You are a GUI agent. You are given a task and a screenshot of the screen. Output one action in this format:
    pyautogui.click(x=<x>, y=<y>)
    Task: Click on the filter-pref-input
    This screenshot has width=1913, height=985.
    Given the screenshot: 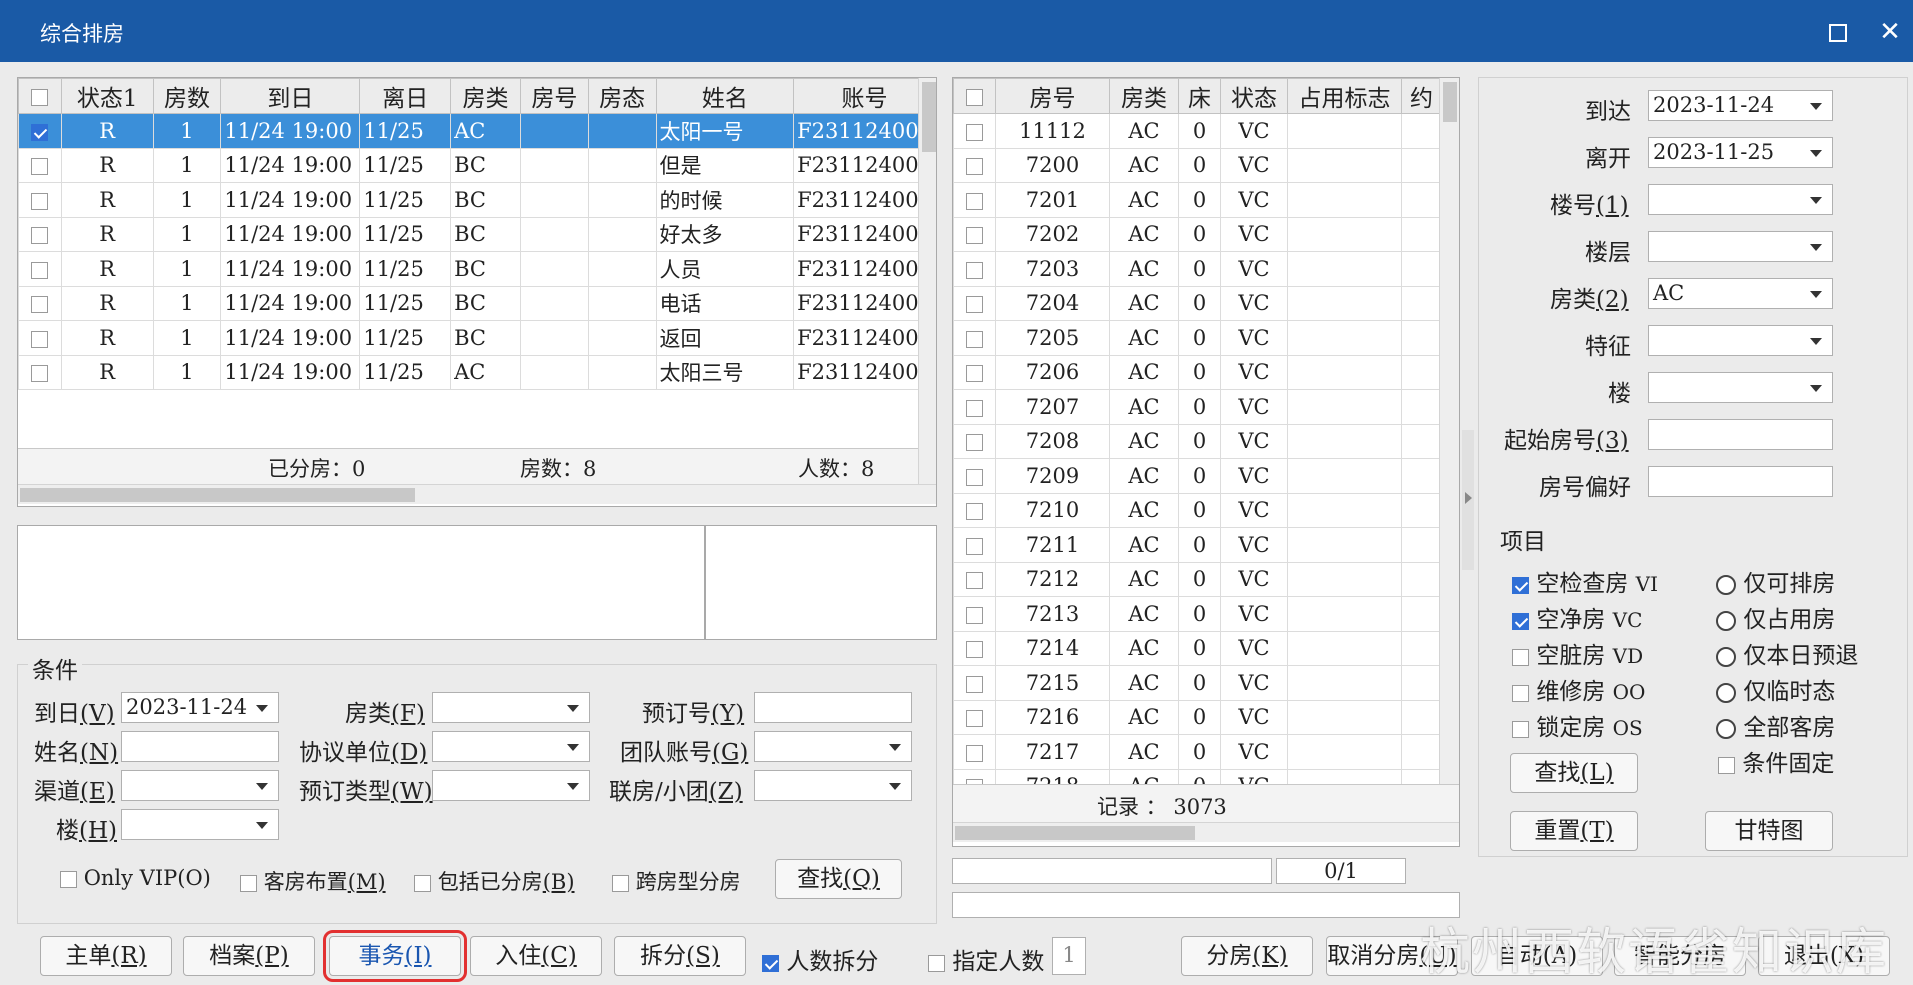 What is the action you would take?
    pyautogui.click(x=1740, y=481)
    